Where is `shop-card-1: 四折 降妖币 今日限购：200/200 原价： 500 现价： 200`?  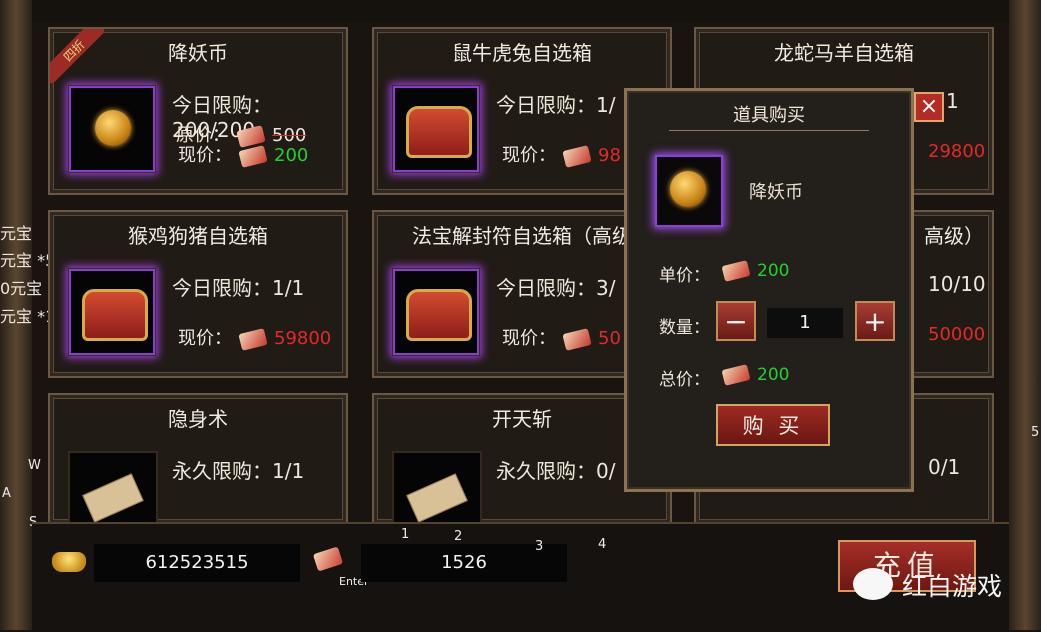
shop-card-1: 四折 降妖币 今日限购：200/200 原价： 500 现价： 200 is located at coordinates (198, 111).